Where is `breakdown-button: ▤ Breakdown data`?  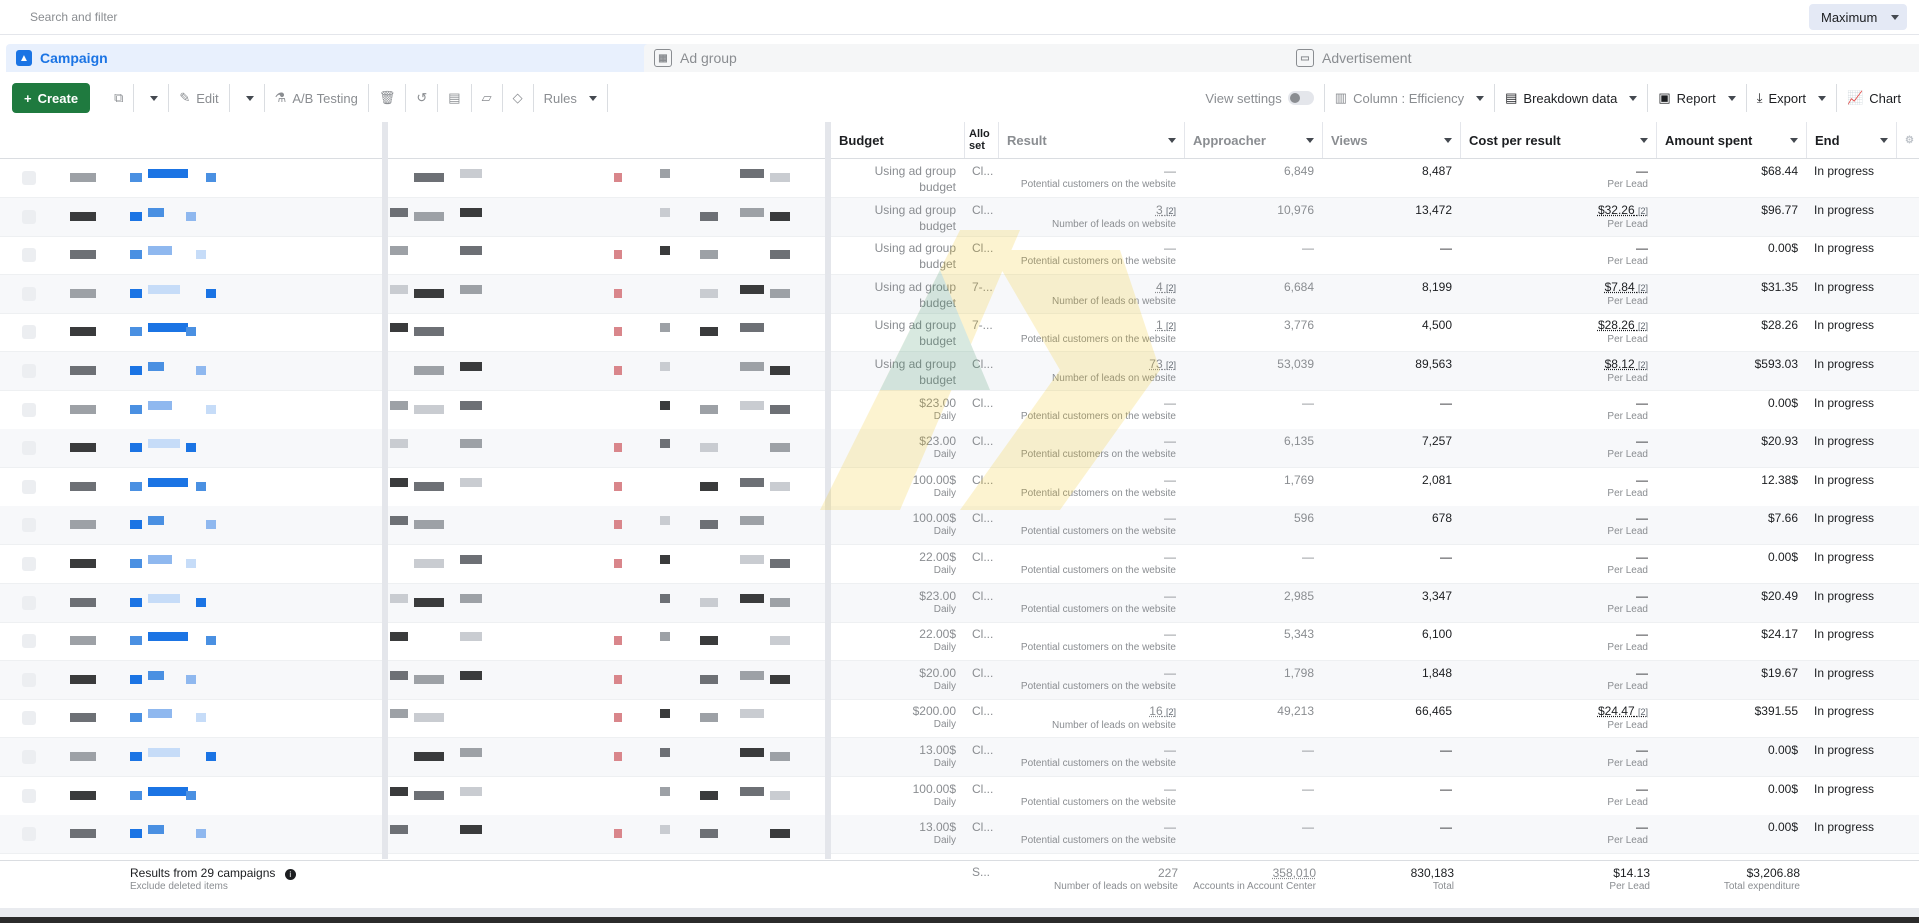 breakdown-button: ▤ Breakdown data is located at coordinates (1570, 98).